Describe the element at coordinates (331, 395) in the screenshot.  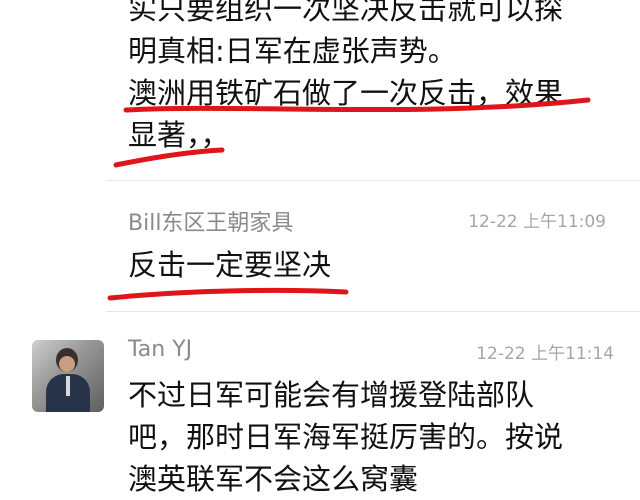
I see `message-line: 不过日军可能会有增援登陆部队` at that location.